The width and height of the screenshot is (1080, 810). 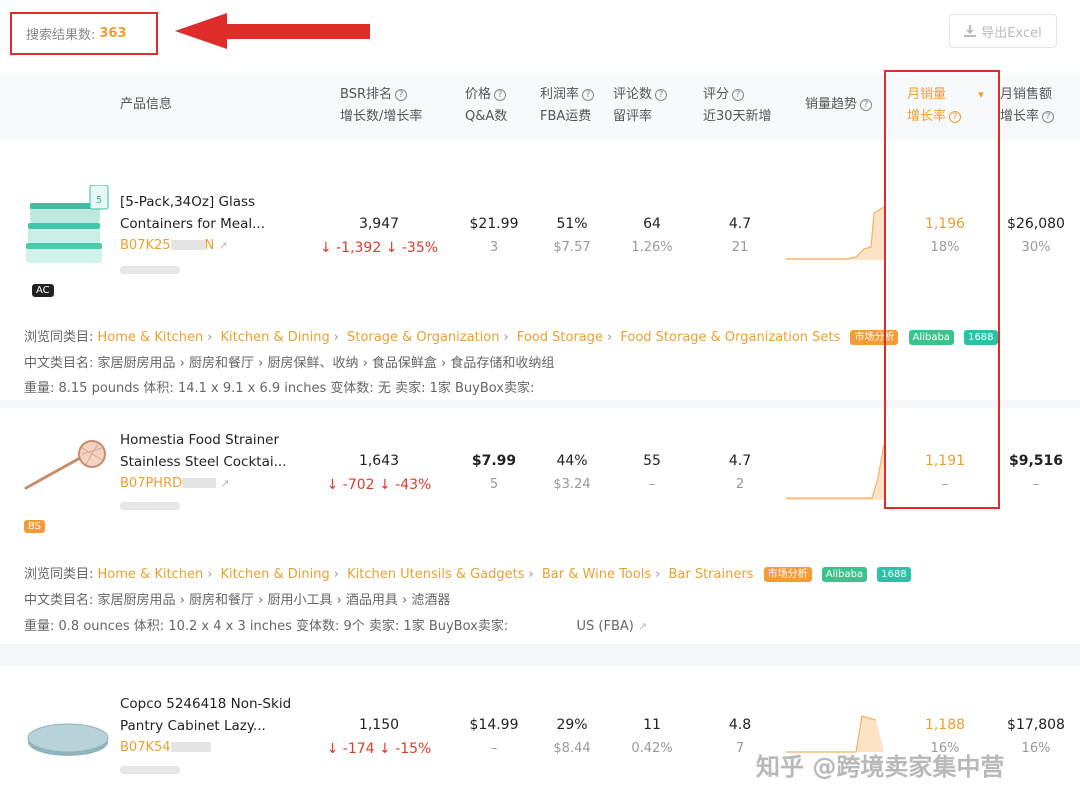 I want to click on profit-rate: 29%, so click(x=572, y=725).